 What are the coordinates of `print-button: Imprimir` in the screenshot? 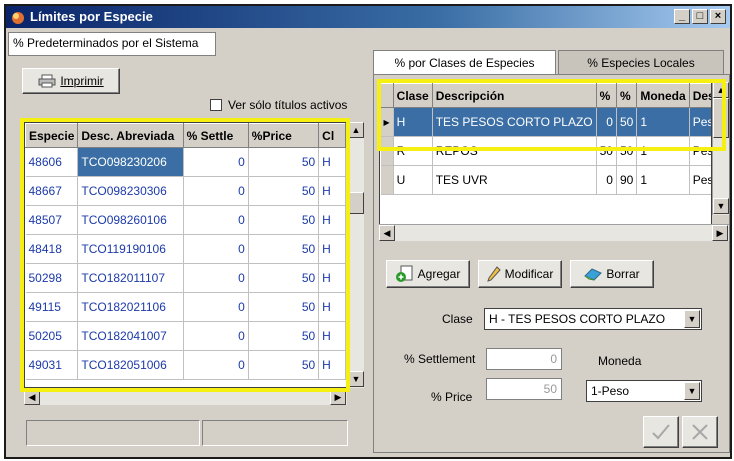 It's located at (71, 81).